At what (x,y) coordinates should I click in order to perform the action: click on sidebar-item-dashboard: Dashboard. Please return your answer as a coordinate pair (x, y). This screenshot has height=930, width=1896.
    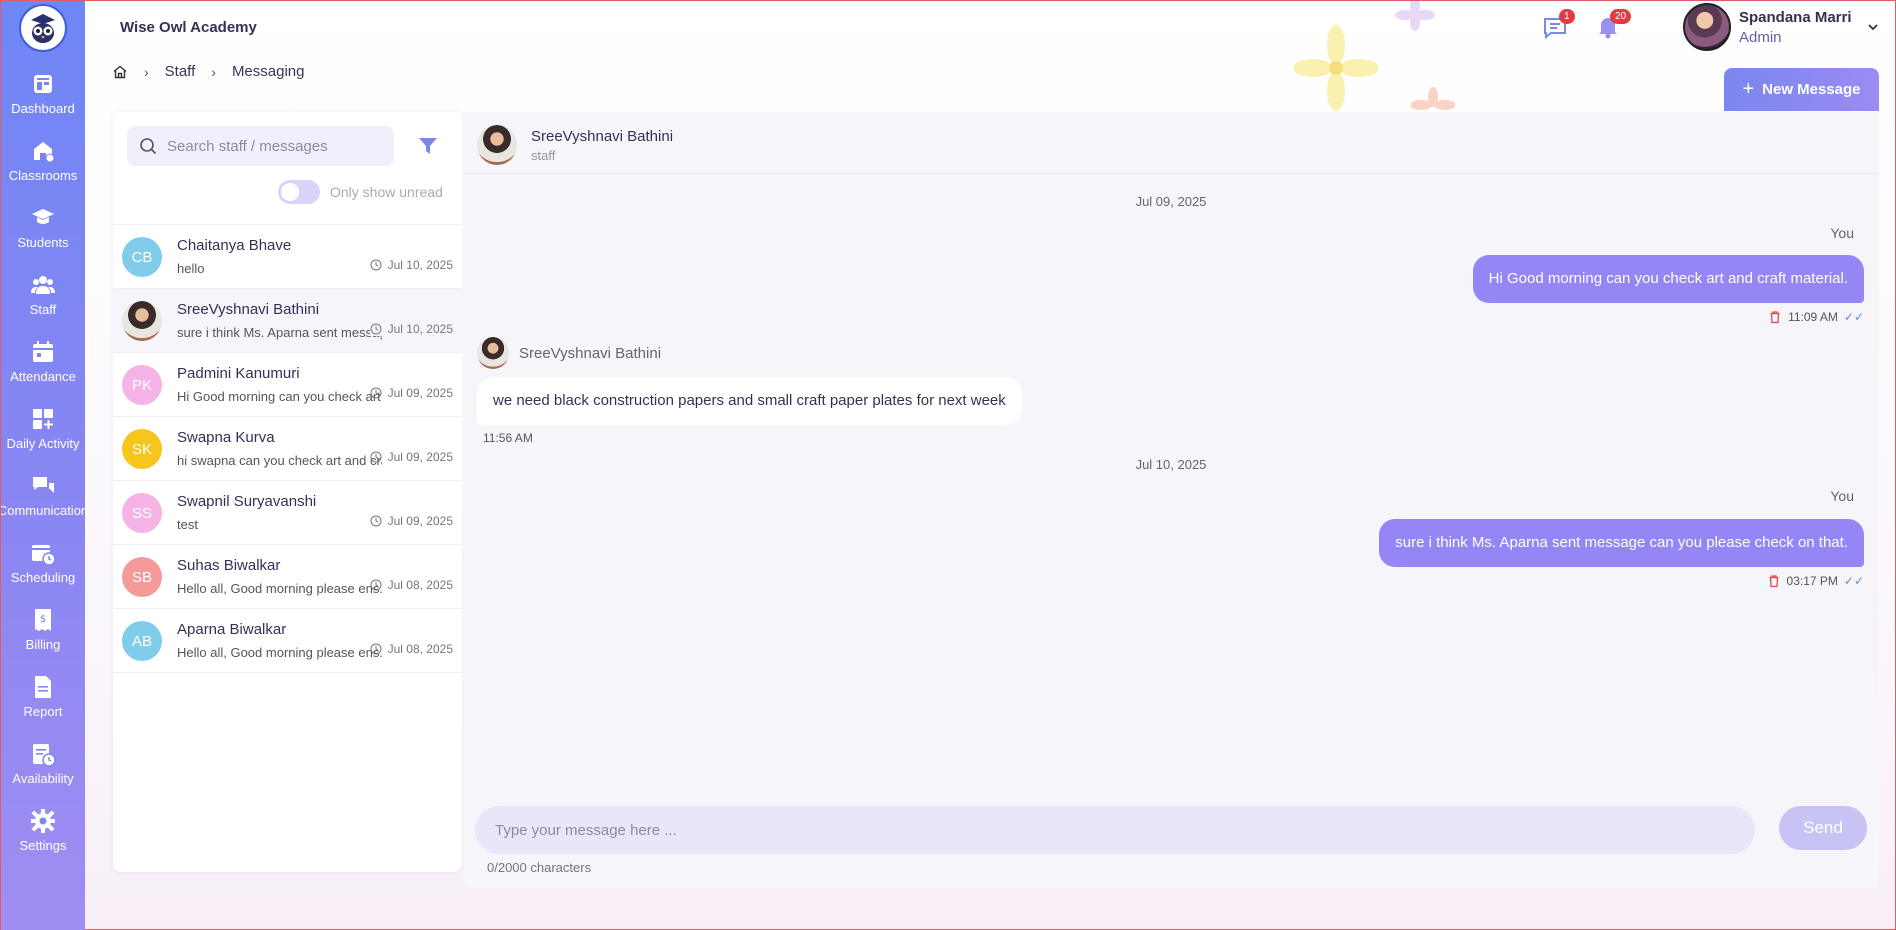
    Looking at the image, I should click on (43, 93).